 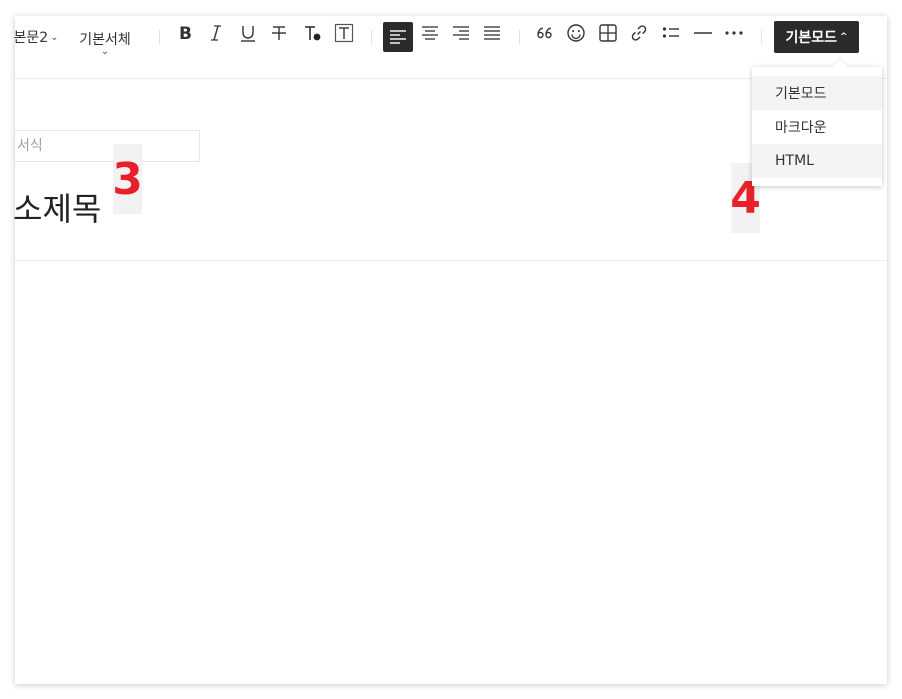 What do you see at coordinates (811, 38) in the screenshot?
I see `editor-mode-label: 기본모드` at bounding box center [811, 38].